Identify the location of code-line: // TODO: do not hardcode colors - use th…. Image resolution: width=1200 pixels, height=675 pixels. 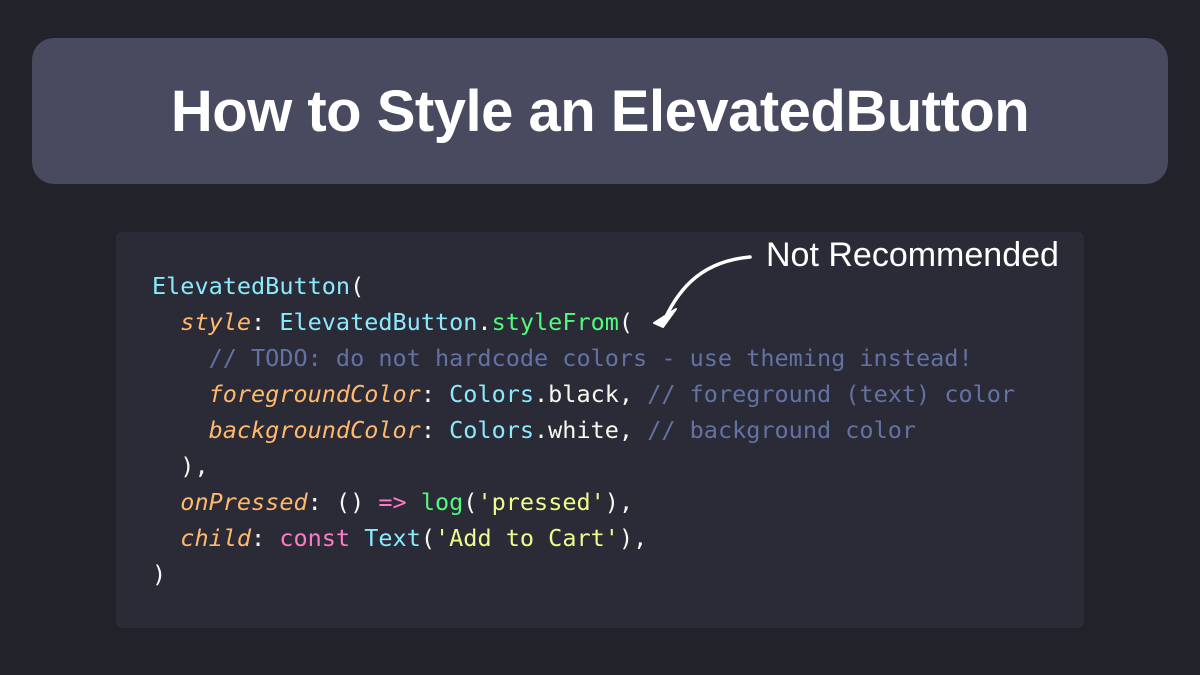
(583, 358).